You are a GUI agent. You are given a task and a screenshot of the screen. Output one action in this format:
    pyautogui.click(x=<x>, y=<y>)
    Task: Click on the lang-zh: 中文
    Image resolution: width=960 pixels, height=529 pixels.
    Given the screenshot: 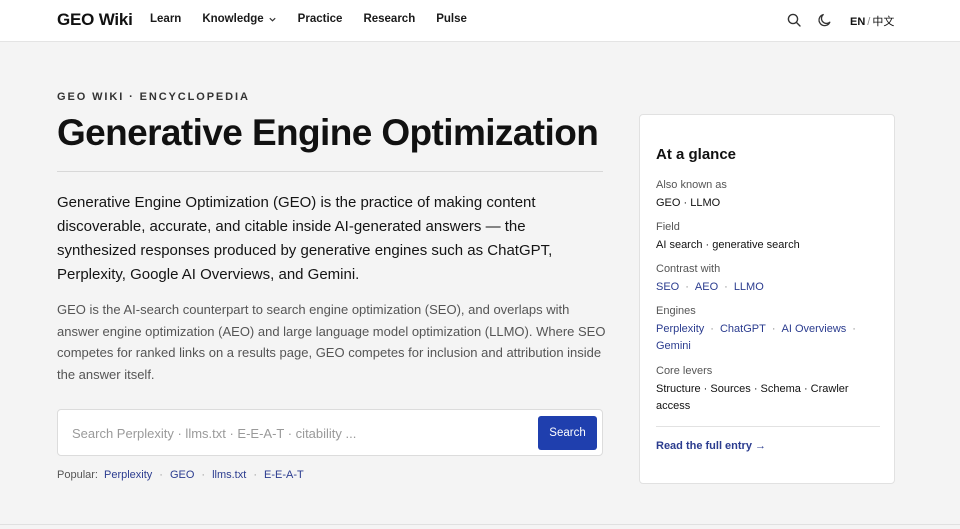 What is the action you would take?
    pyautogui.click(x=883, y=22)
    